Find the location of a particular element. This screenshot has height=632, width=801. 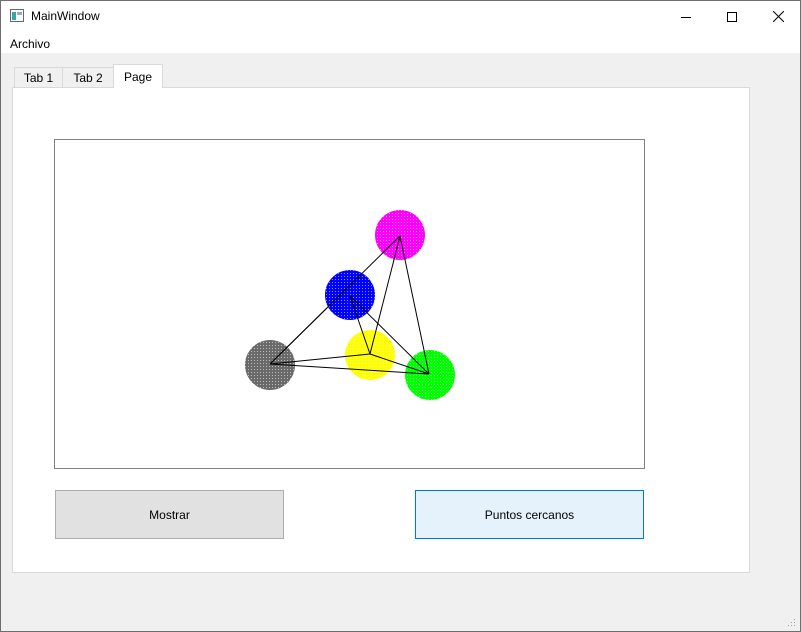

minimize-button is located at coordinates (686, 16).